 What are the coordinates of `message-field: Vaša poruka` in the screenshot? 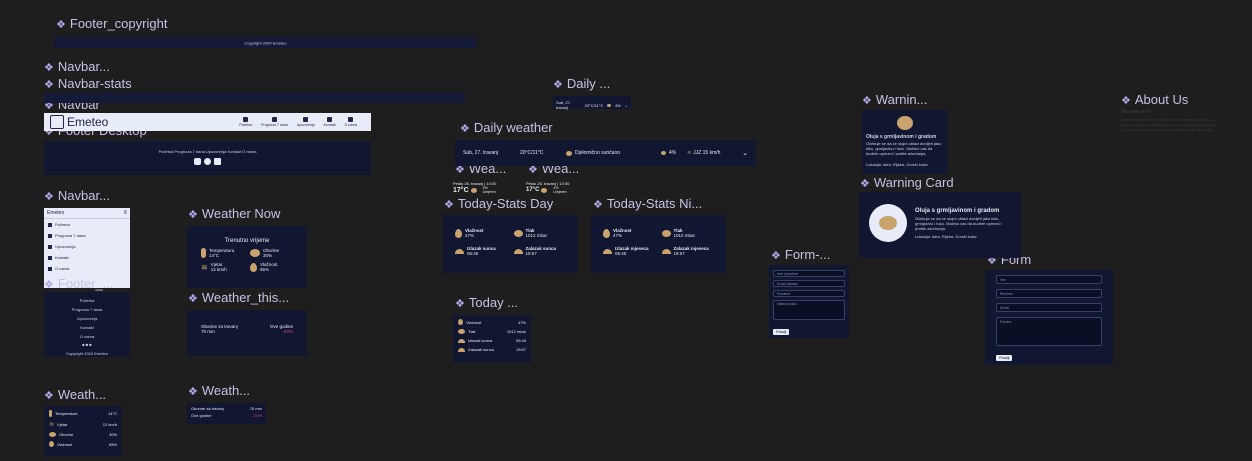 It's located at (809, 310).